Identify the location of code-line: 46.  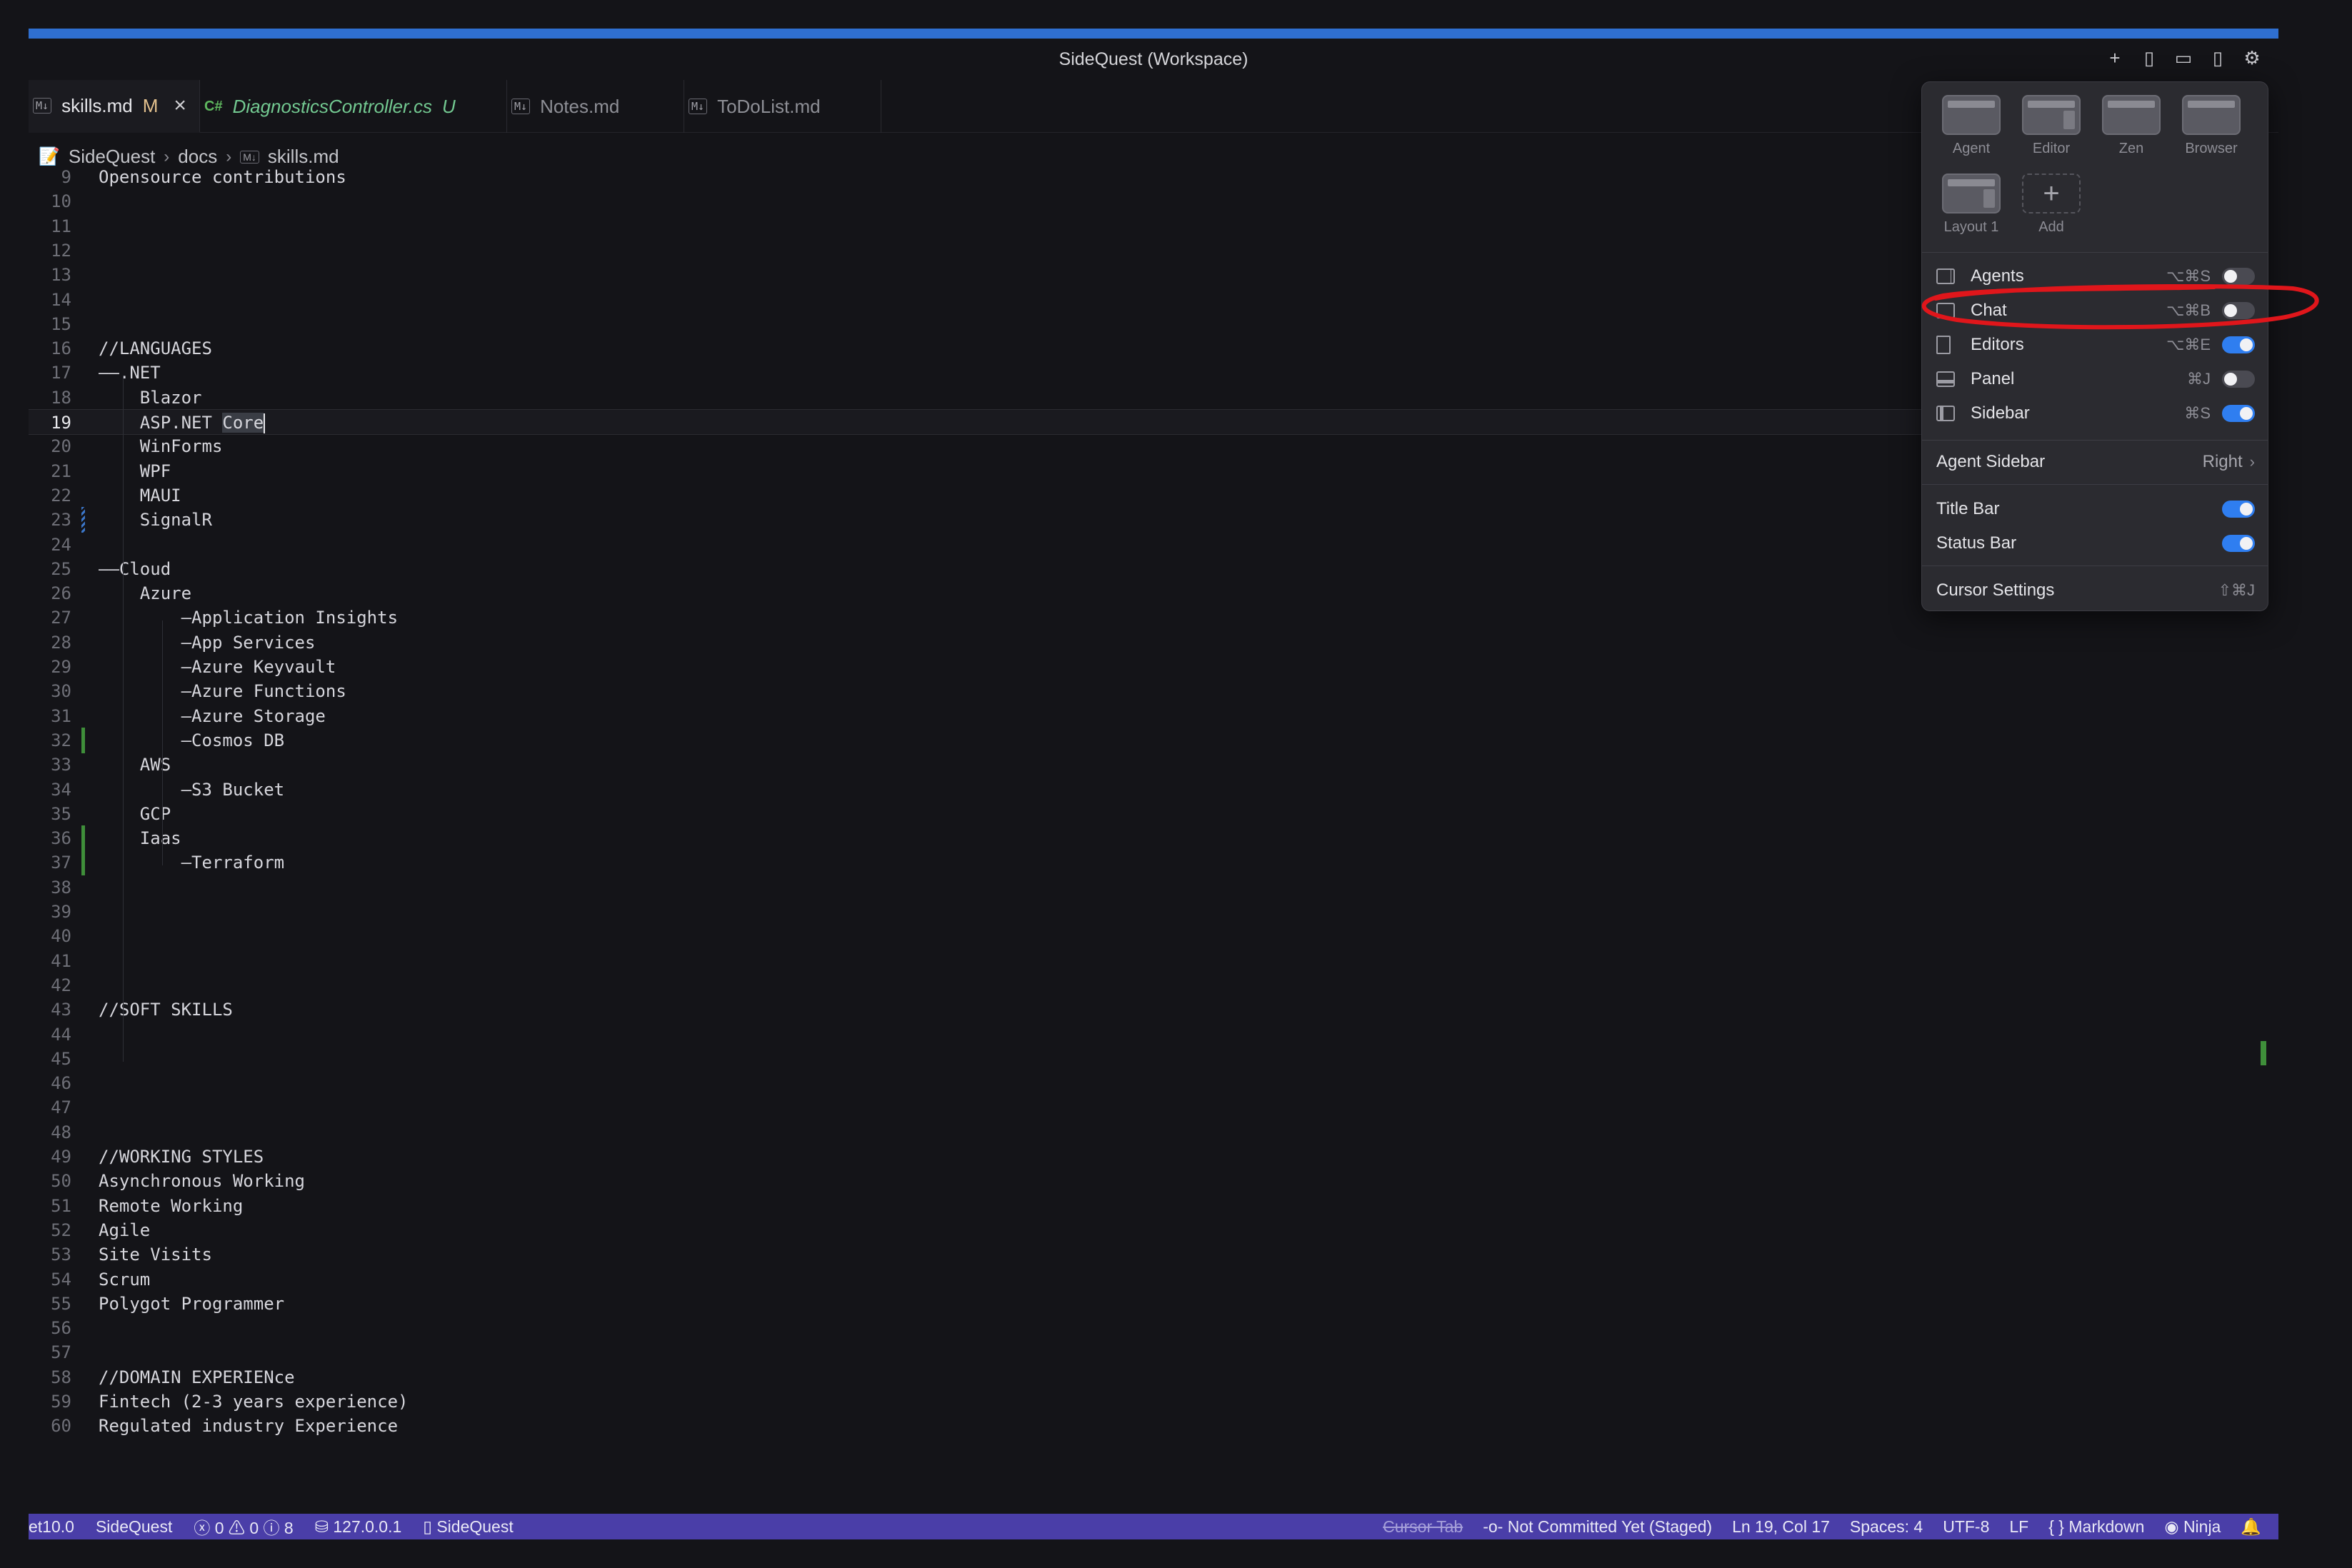
(979, 1083).